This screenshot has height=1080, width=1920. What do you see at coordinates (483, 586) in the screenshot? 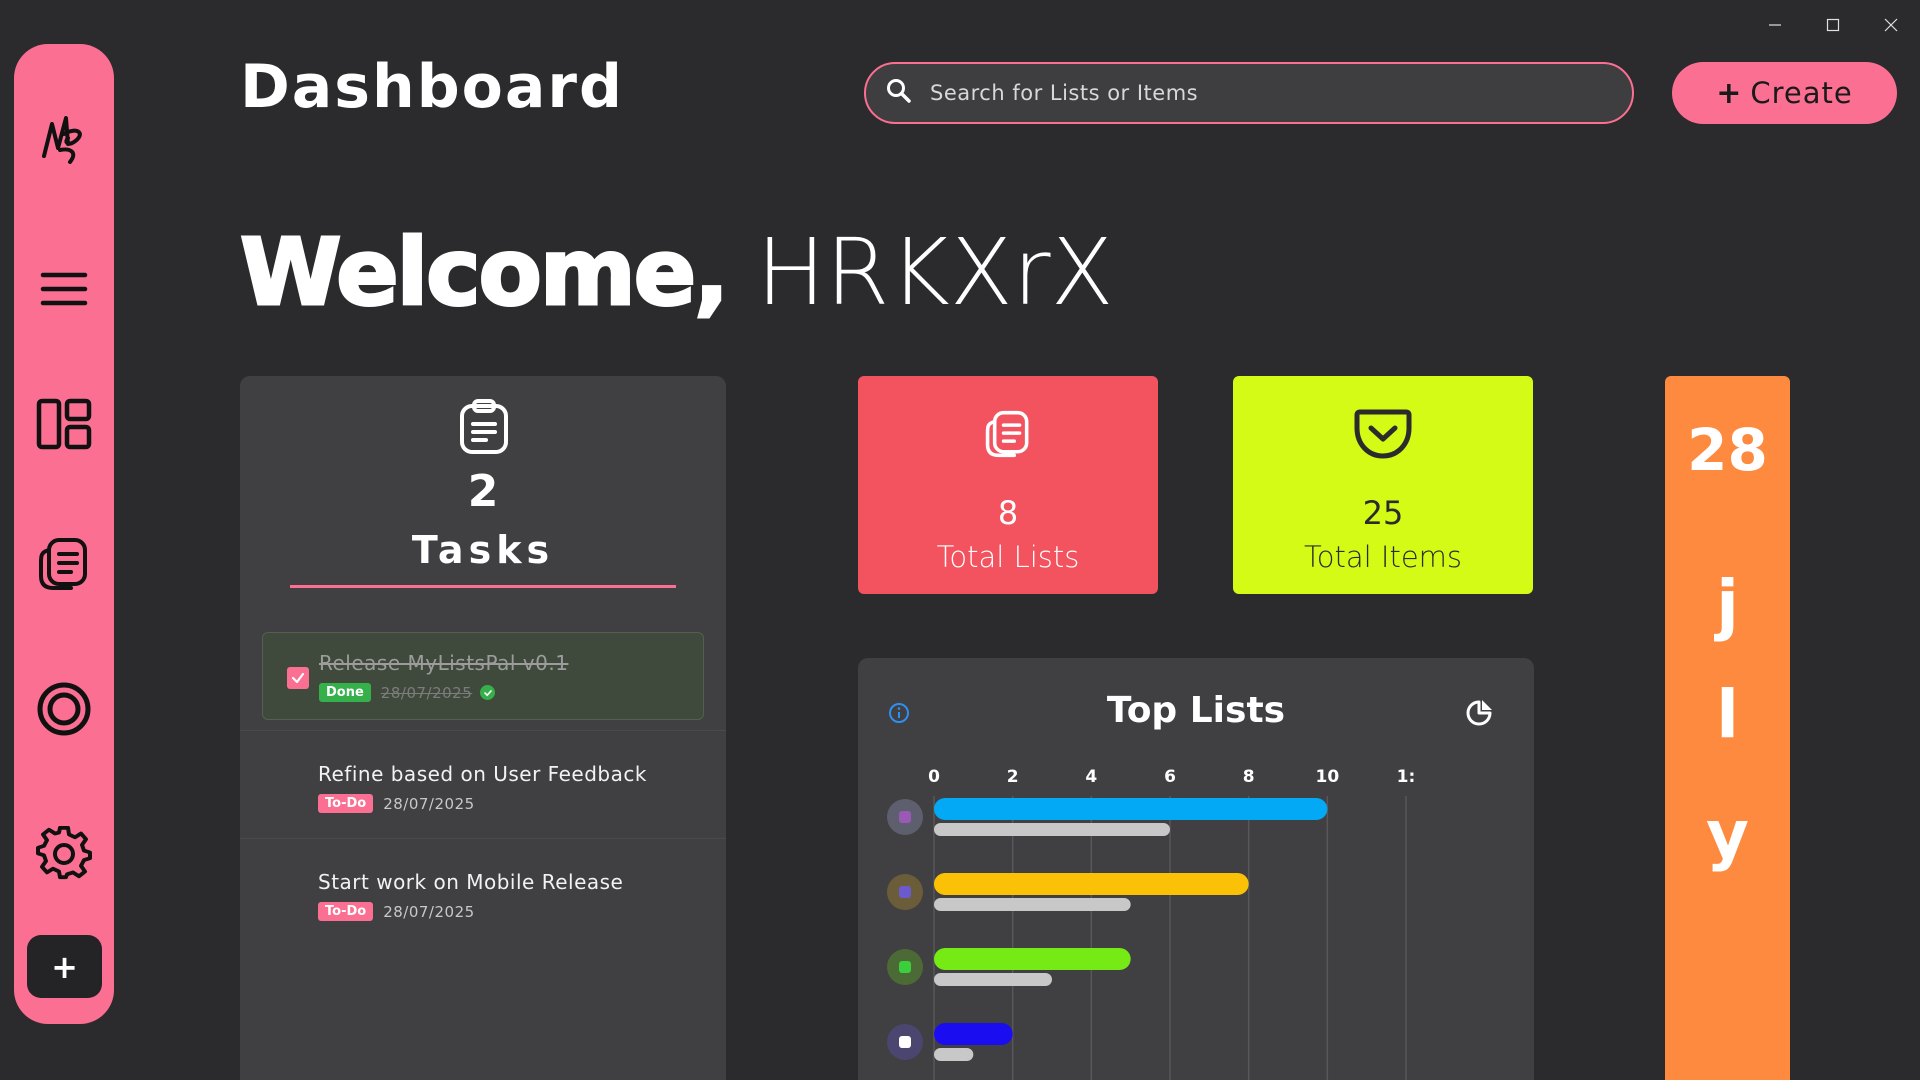
I see `tasks-divider` at bounding box center [483, 586].